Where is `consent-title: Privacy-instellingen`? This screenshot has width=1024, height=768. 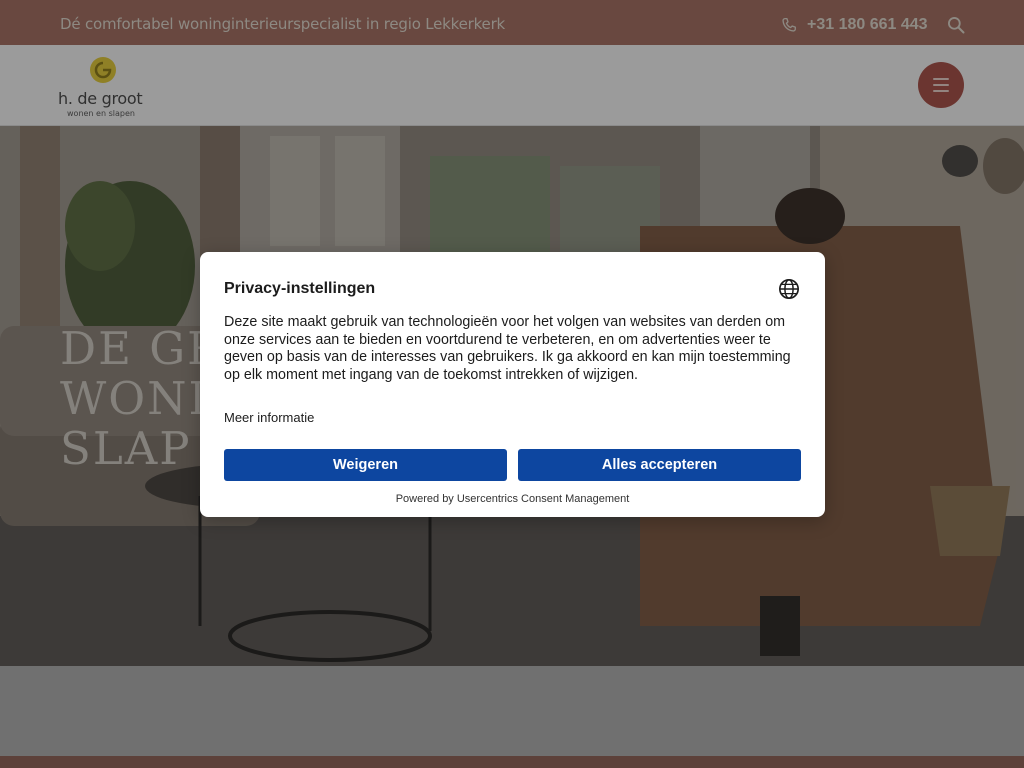 consent-title: Privacy-instellingen is located at coordinates (300, 288).